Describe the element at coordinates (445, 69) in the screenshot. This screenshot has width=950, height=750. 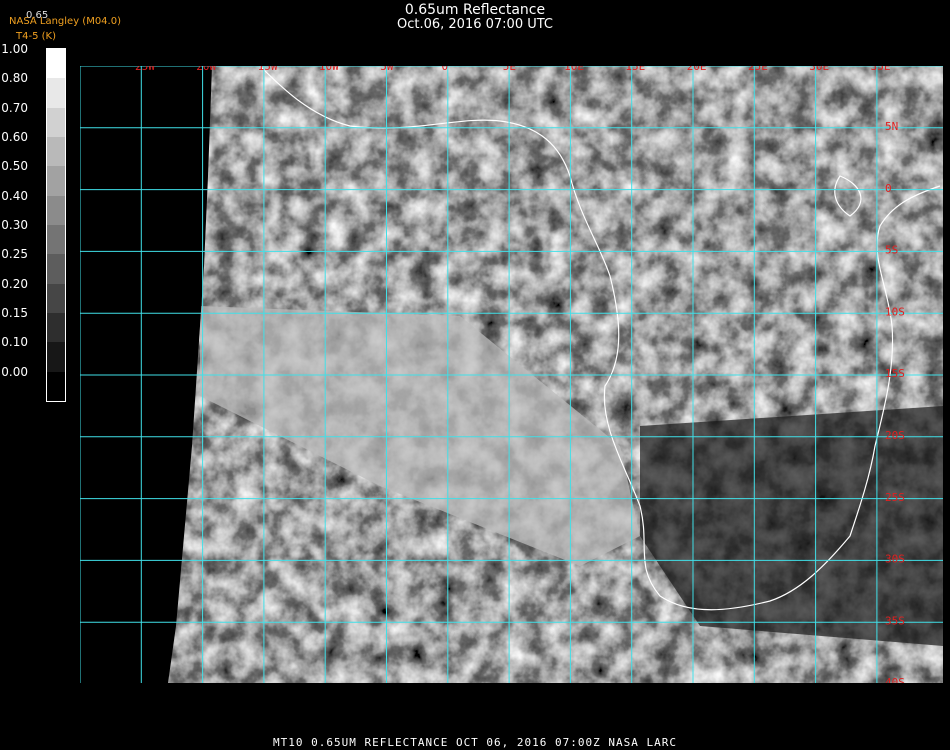
I see `longitude-label: 0` at that location.